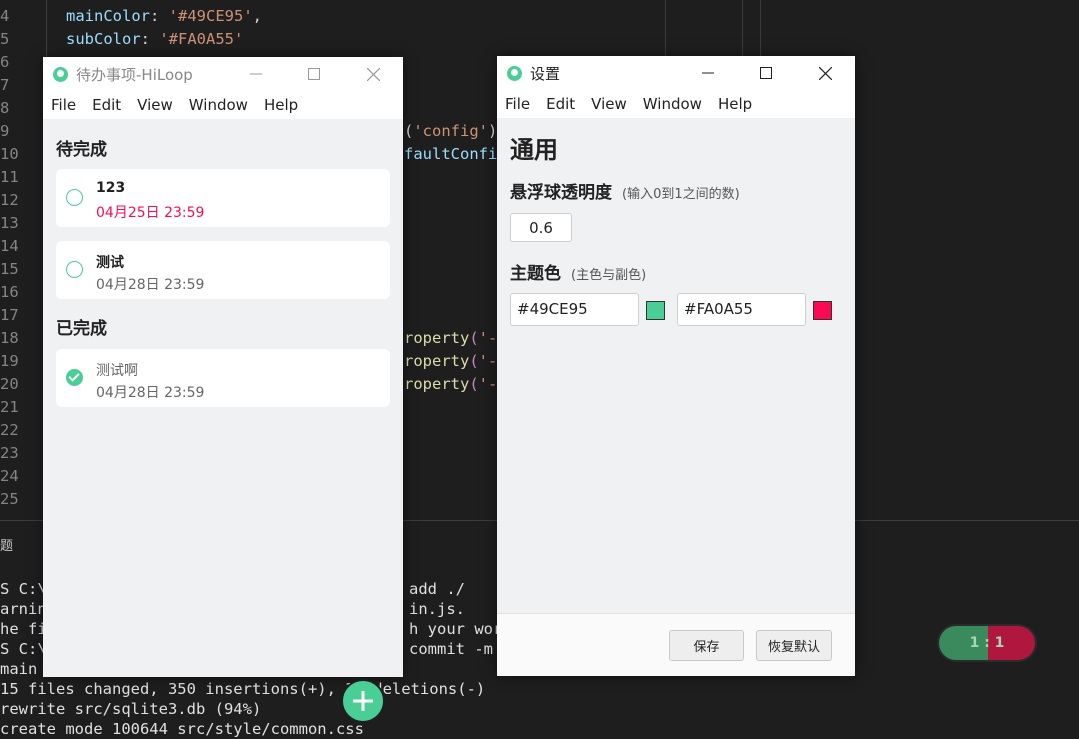  Describe the element at coordinates (74, 377) in the screenshot. I see `checked-icon` at that location.